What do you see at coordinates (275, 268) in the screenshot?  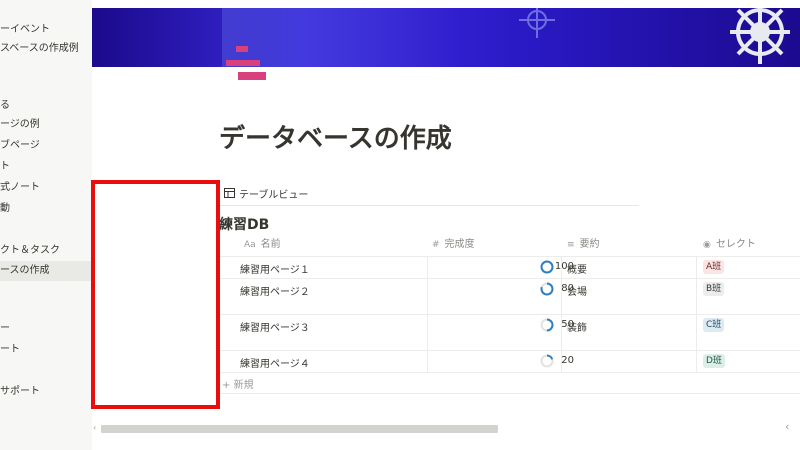 I see `cell-name: 練習用ページ１` at bounding box center [275, 268].